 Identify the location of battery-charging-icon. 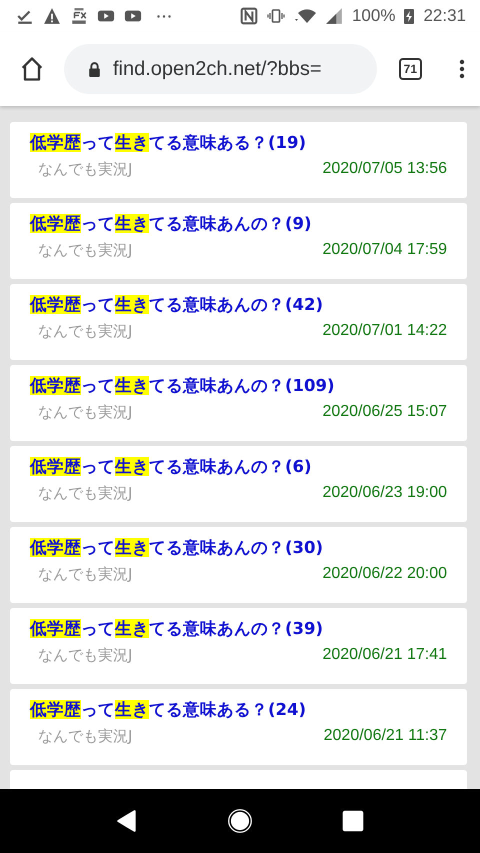
(409, 16).